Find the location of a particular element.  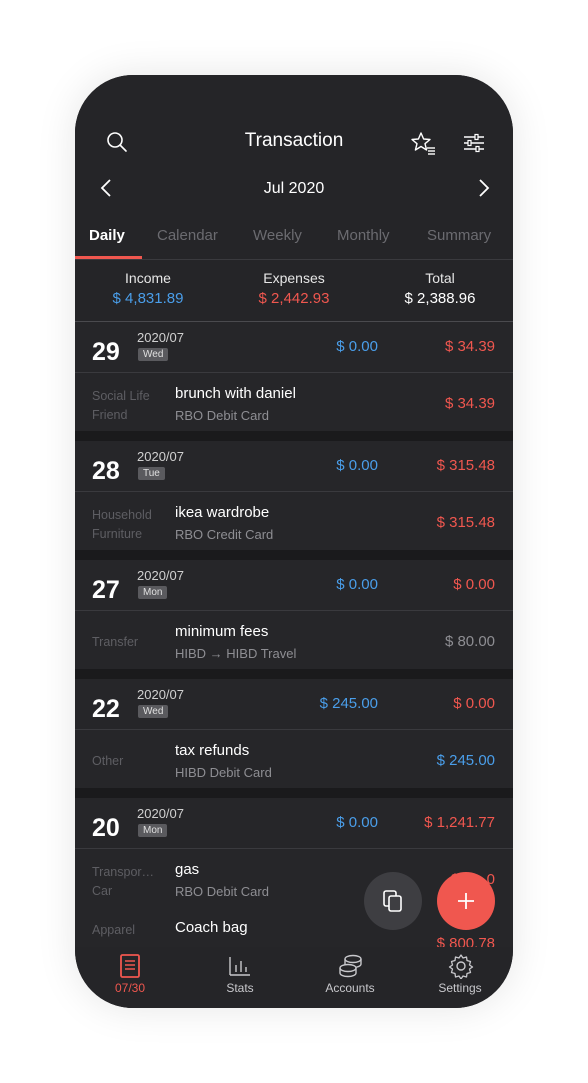

day-number: 29 is located at coordinates (106, 352).